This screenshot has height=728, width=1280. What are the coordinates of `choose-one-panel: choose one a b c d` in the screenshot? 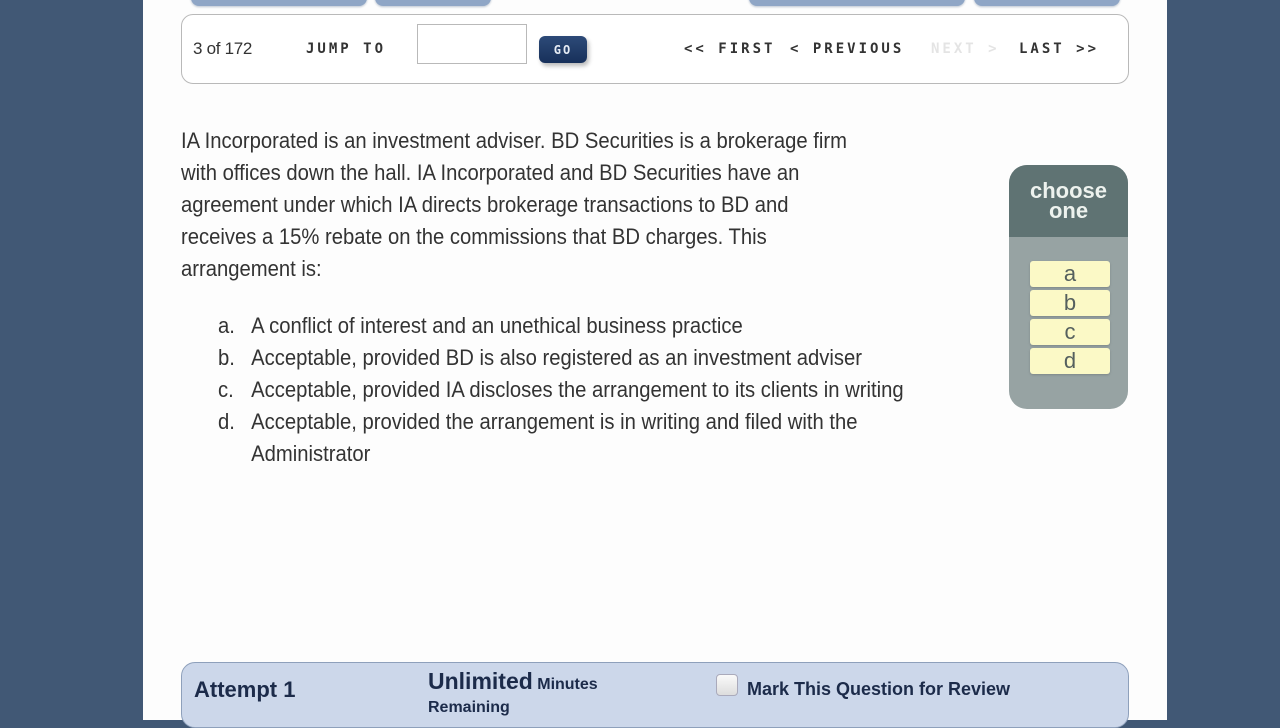 It's located at (1068, 287).